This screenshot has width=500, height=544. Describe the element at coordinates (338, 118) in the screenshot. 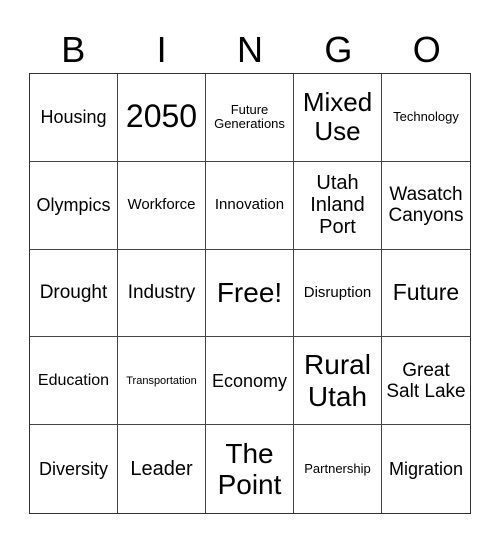

I see `bingo-cell: Mixed Use` at that location.